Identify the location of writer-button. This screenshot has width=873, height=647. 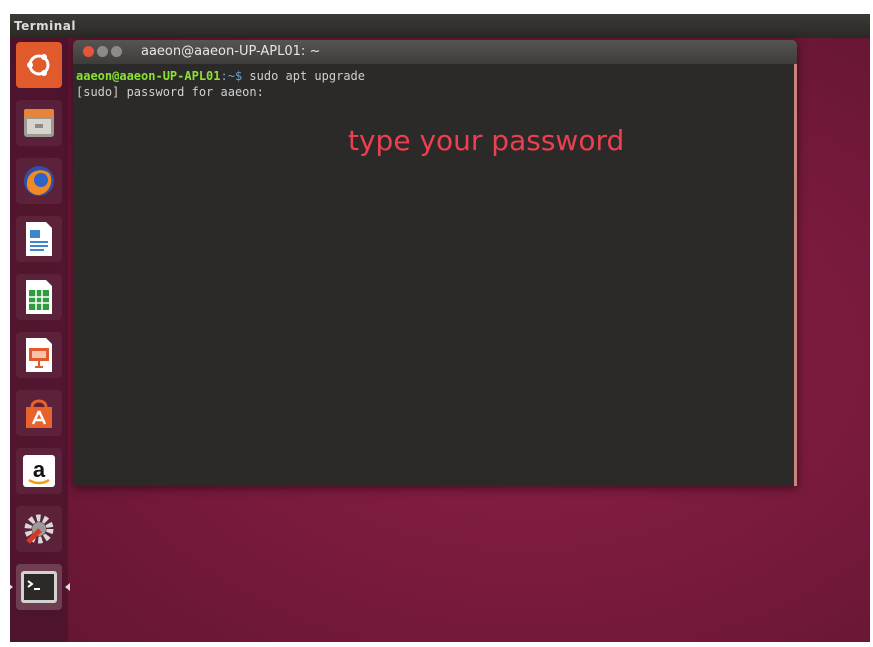
(39, 239).